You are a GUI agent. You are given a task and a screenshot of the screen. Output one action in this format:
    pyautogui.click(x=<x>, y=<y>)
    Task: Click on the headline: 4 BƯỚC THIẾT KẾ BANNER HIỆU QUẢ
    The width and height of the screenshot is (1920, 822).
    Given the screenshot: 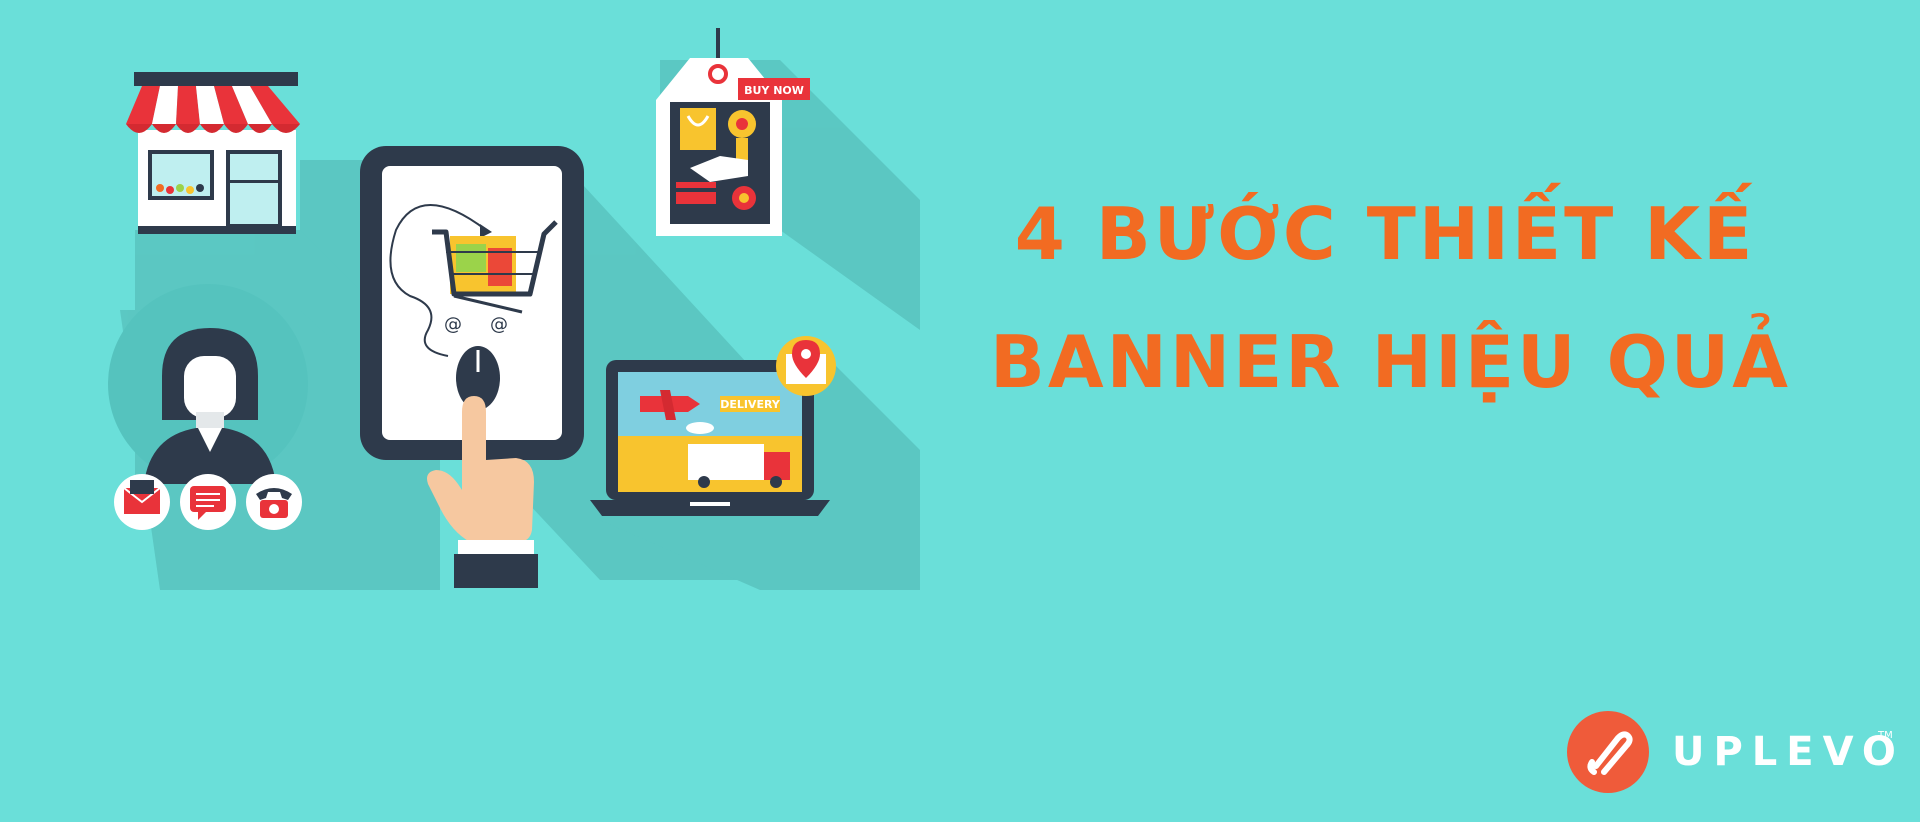 What is the action you would take?
    pyautogui.click(x=1390, y=298)
    